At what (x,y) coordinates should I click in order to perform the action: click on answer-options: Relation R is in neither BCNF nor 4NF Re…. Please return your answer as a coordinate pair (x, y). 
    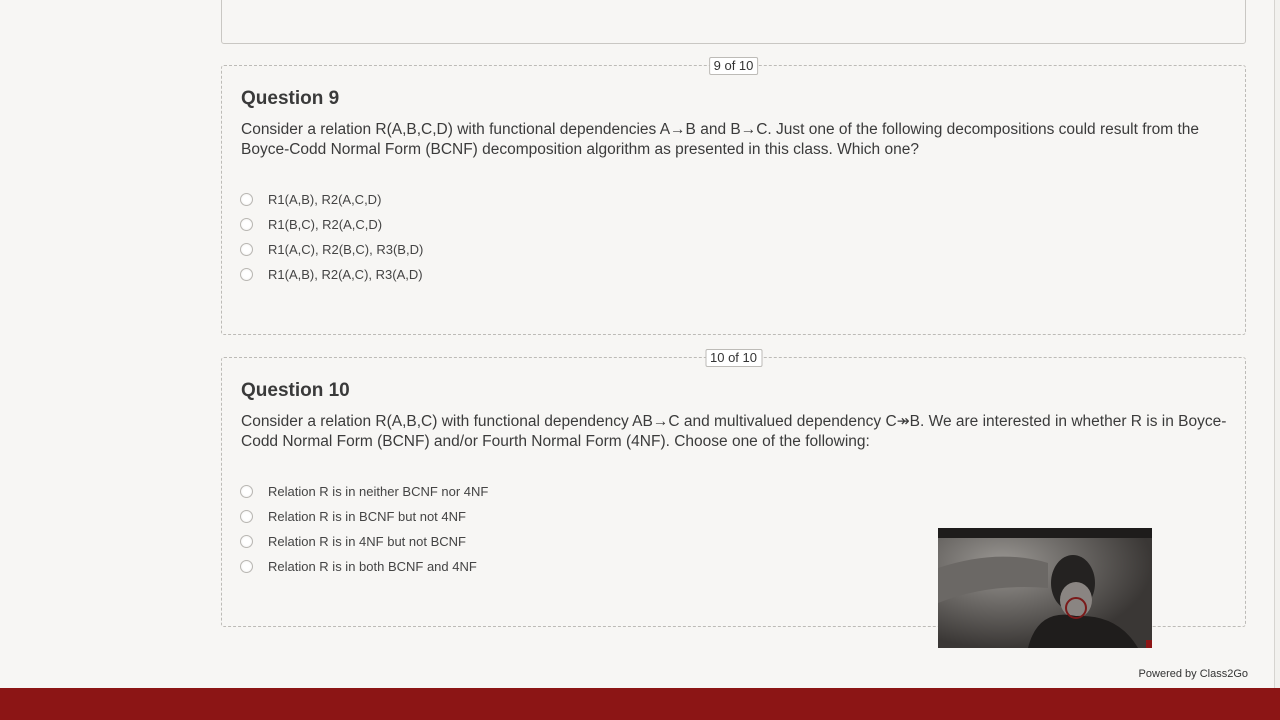
    Looking at the image, I should click on (364, 529).